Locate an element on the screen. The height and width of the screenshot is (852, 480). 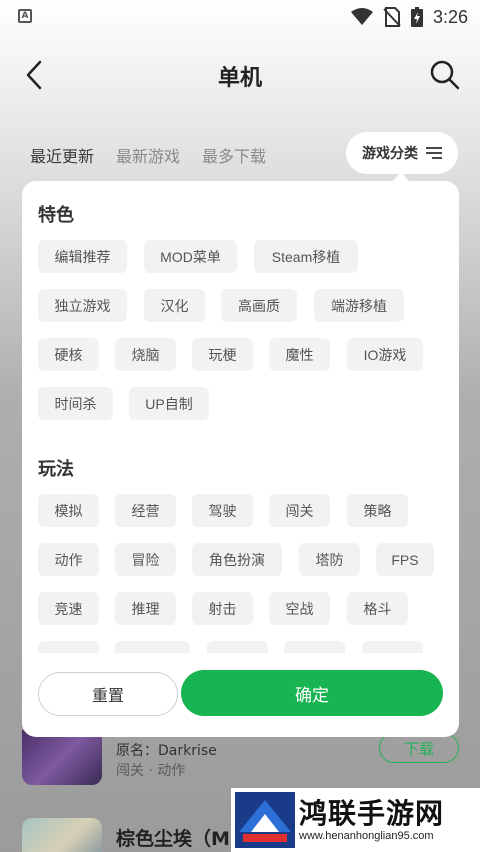
tag-brain-burning: 烧脑 is located at coordinates (145, 354).